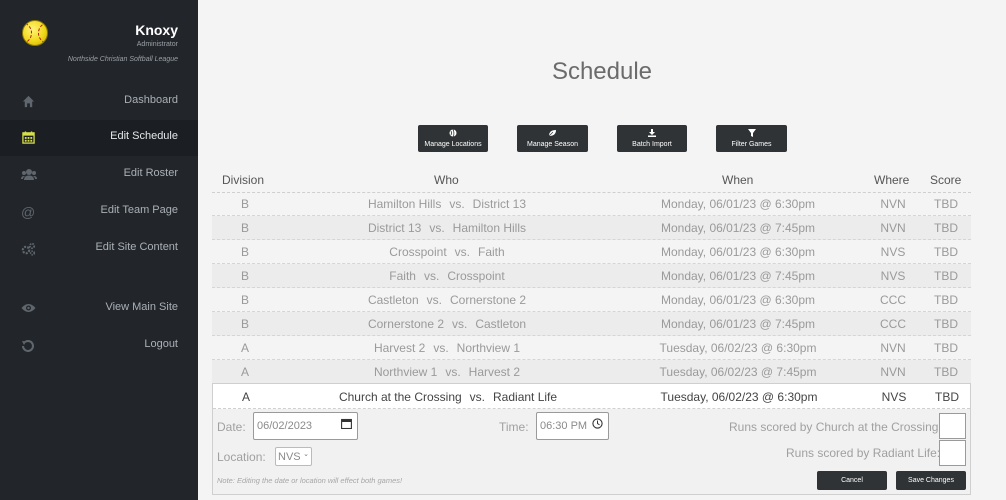  What do you see at coordinates (243, 180) in the screenshot?
I see `header-division: Division` at bounding box center [243, 180].